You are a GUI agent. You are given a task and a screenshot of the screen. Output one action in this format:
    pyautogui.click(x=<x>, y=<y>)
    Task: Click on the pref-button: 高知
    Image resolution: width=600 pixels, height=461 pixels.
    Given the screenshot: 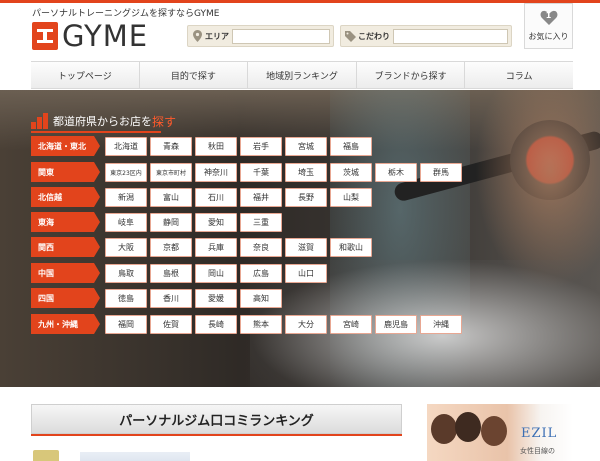 What is the action you would take?
    pyautogui.click(x=261, y=298)
    